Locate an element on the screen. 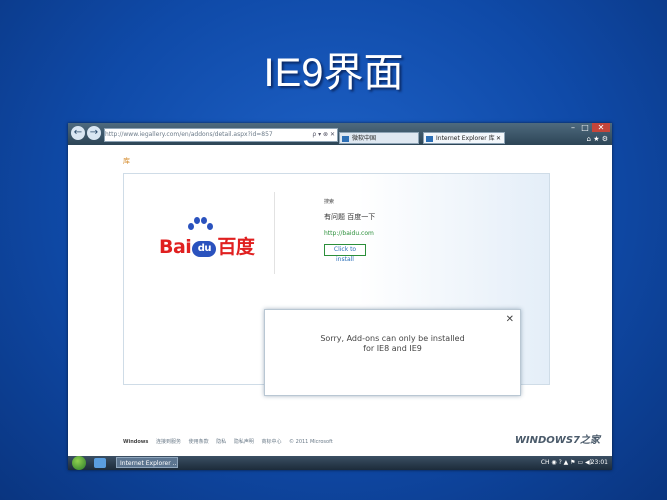 This screenshot has width=667, height=500. tab-ie-gallery: Internet Explorer 库 ✕ is located at coordinates (464, 138).